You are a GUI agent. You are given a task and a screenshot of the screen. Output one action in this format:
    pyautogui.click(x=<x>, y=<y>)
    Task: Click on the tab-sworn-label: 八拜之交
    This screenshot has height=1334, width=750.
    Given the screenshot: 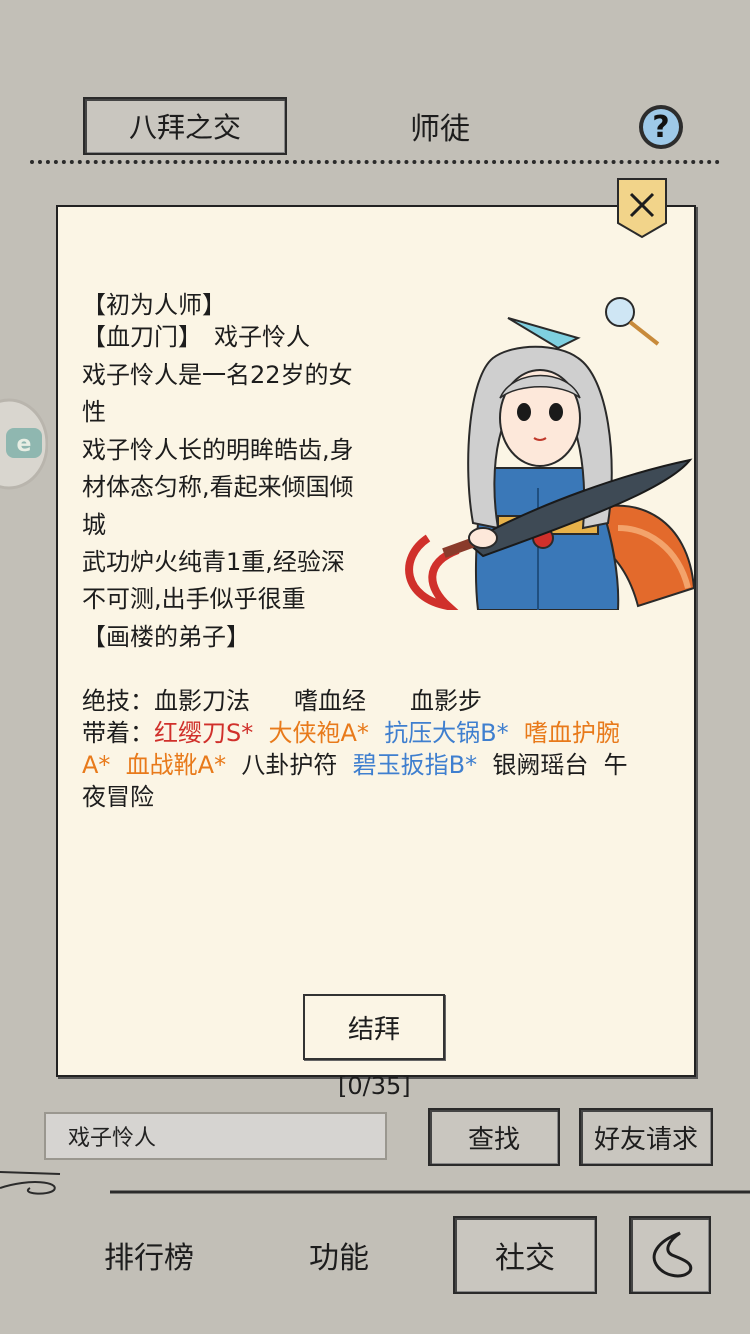 What is the action you would take?
    pyautogui.click(x=184, y=127)
    